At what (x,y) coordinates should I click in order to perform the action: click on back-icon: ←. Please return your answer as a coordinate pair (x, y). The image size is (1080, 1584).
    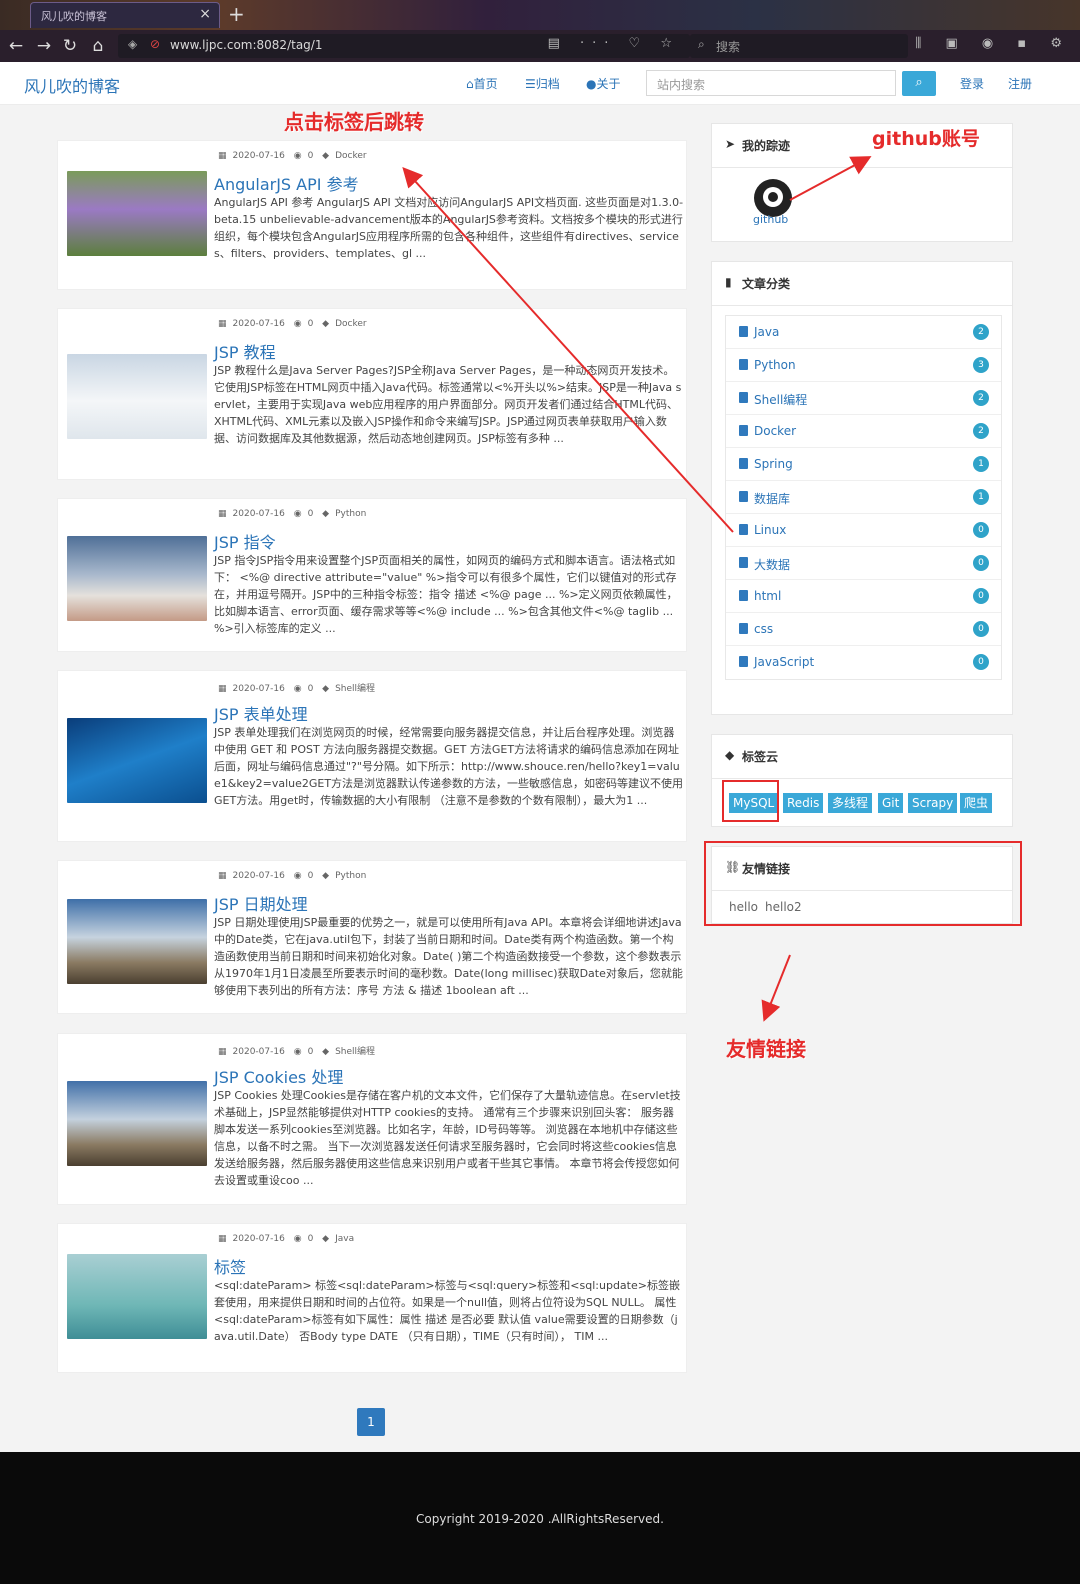
    Looking at the image, I should click on (16, 46).